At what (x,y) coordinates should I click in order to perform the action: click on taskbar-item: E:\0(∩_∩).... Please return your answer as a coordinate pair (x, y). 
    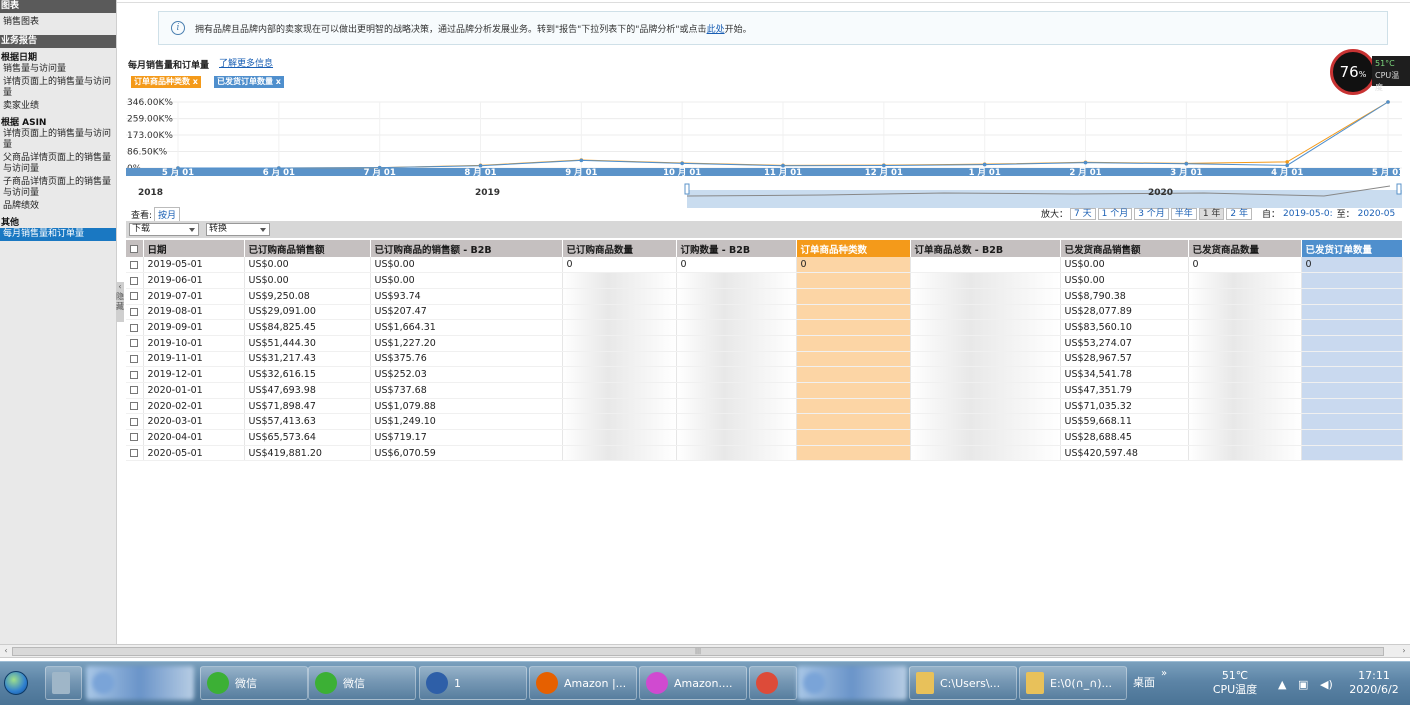
    Looking at the image, I should click on (1073, 683).